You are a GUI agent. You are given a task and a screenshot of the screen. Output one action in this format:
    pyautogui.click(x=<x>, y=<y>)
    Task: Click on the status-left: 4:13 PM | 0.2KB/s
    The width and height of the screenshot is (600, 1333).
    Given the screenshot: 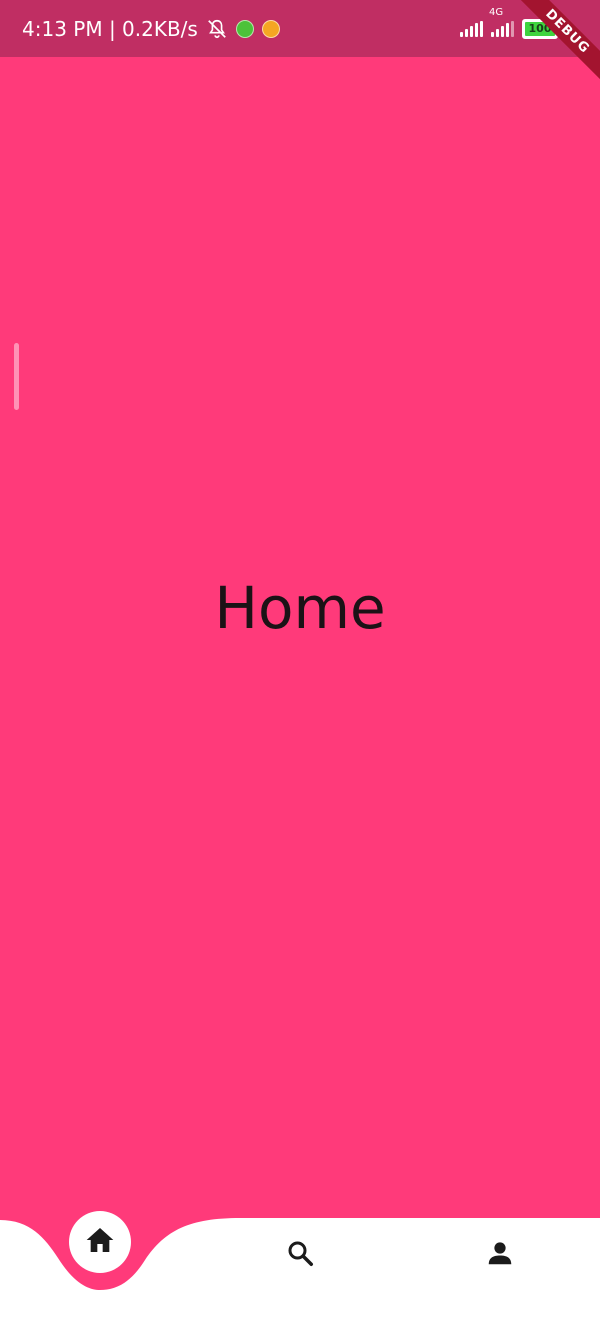 What is the action you would take?
    pyautogui.click(x=151, y=28)
    